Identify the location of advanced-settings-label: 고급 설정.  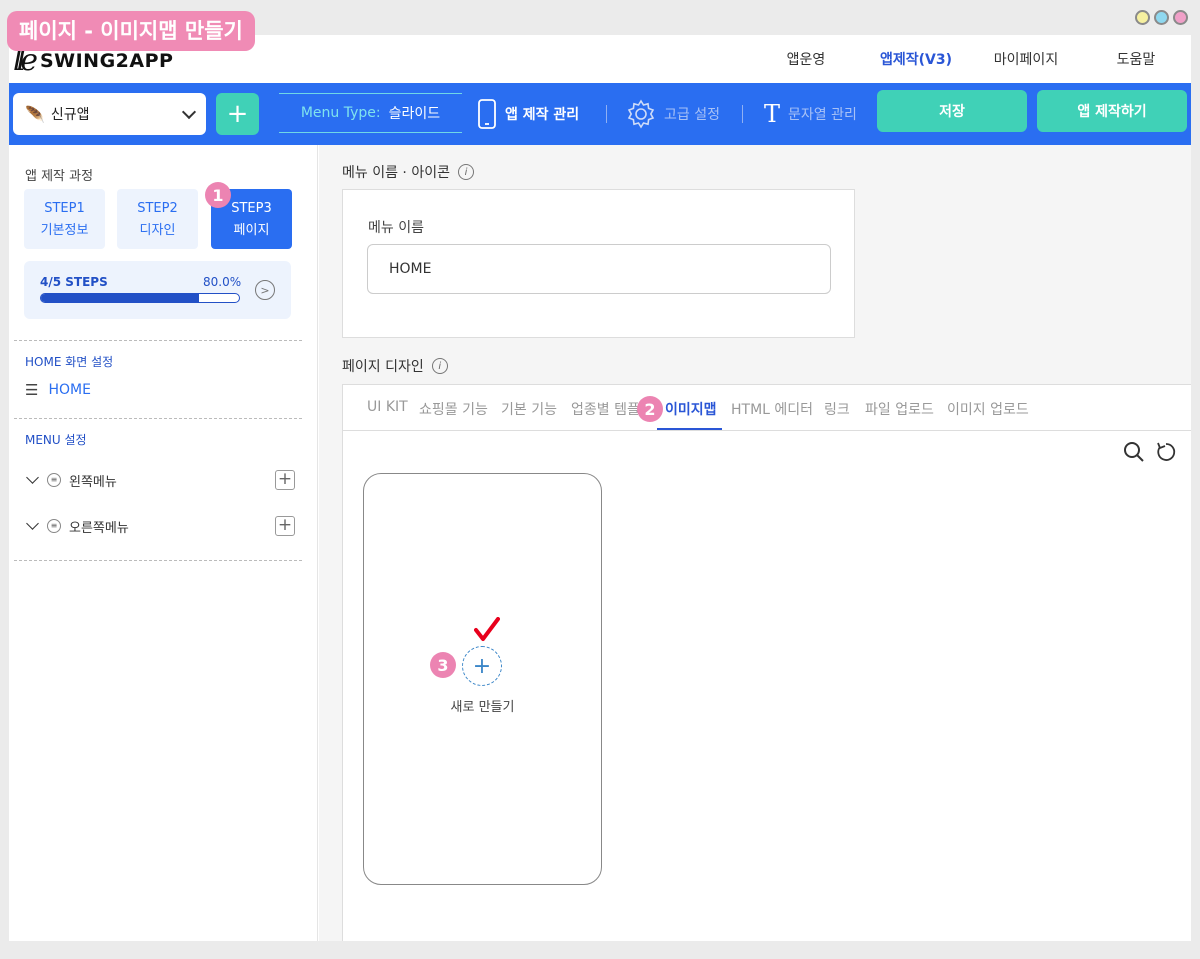
(692, 115).